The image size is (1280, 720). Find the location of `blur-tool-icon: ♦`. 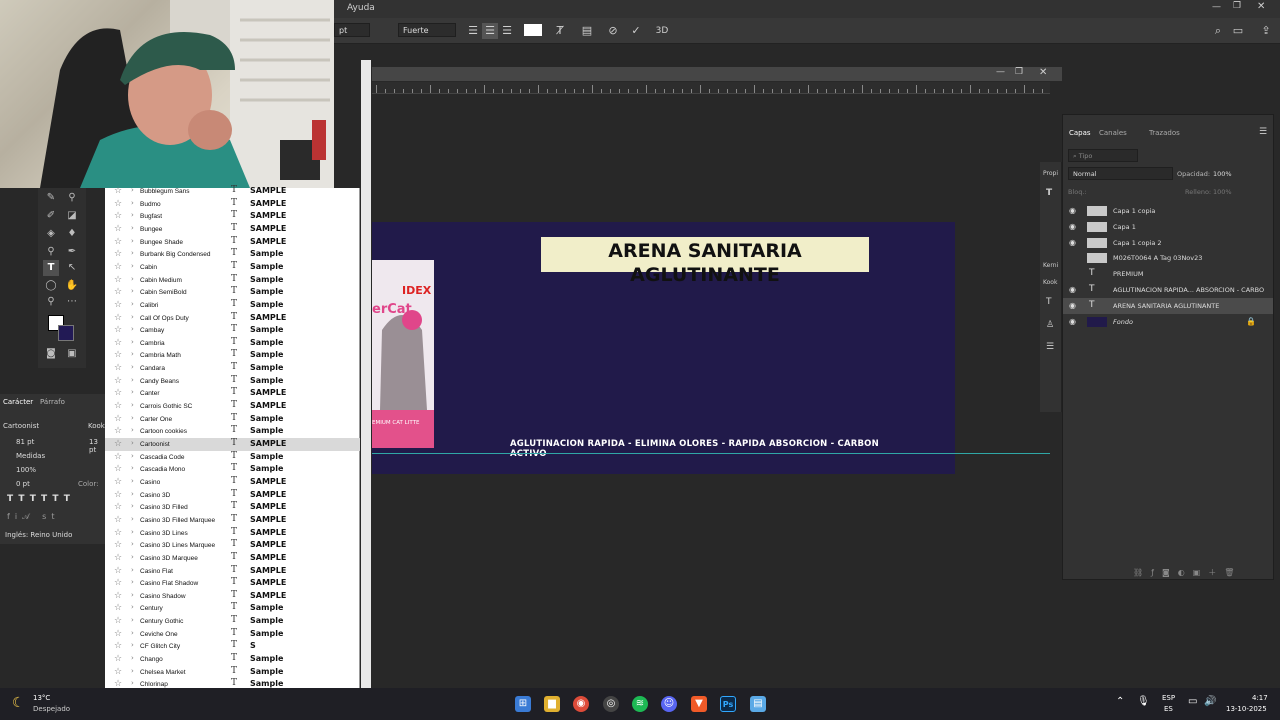

blur-tool-icon: ♦ is located at coordinates (72, 234).